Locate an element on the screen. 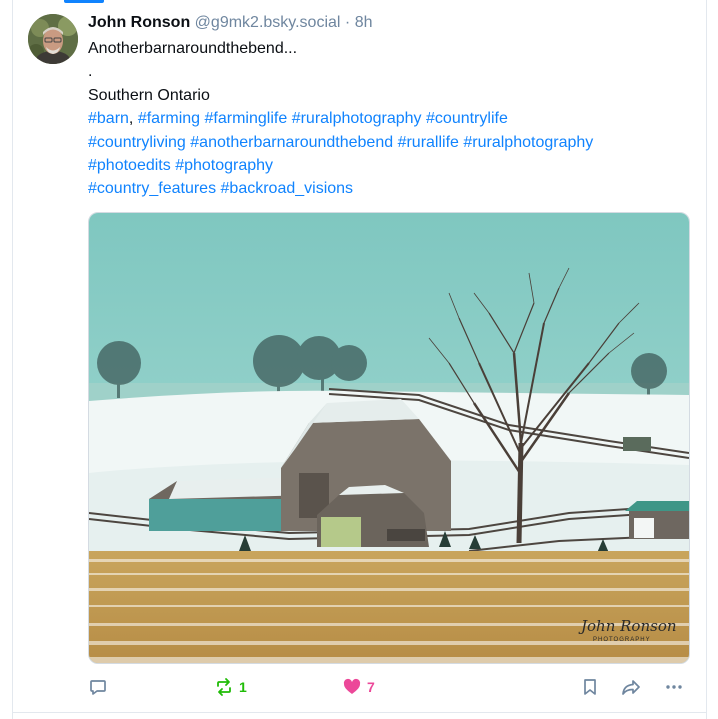 Image resolution: width=718 pixels, height=719 pixels. speech-bubble-icon is located at coordinates (98, 687).